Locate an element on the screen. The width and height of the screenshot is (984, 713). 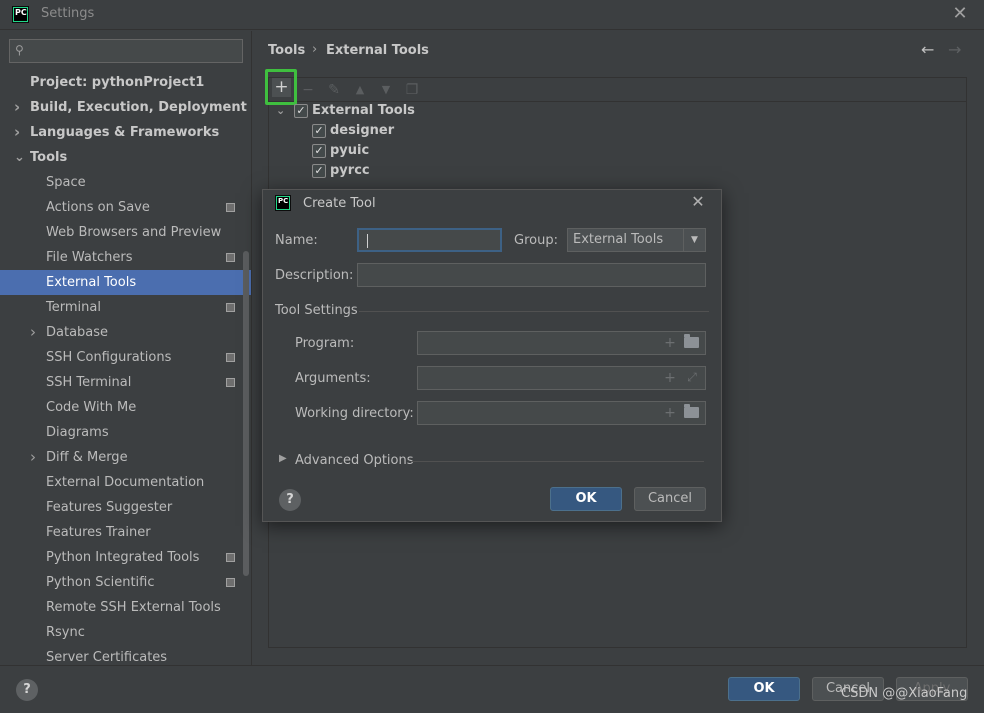
arrow-right-icon: → is located at coordinates (954, 49).